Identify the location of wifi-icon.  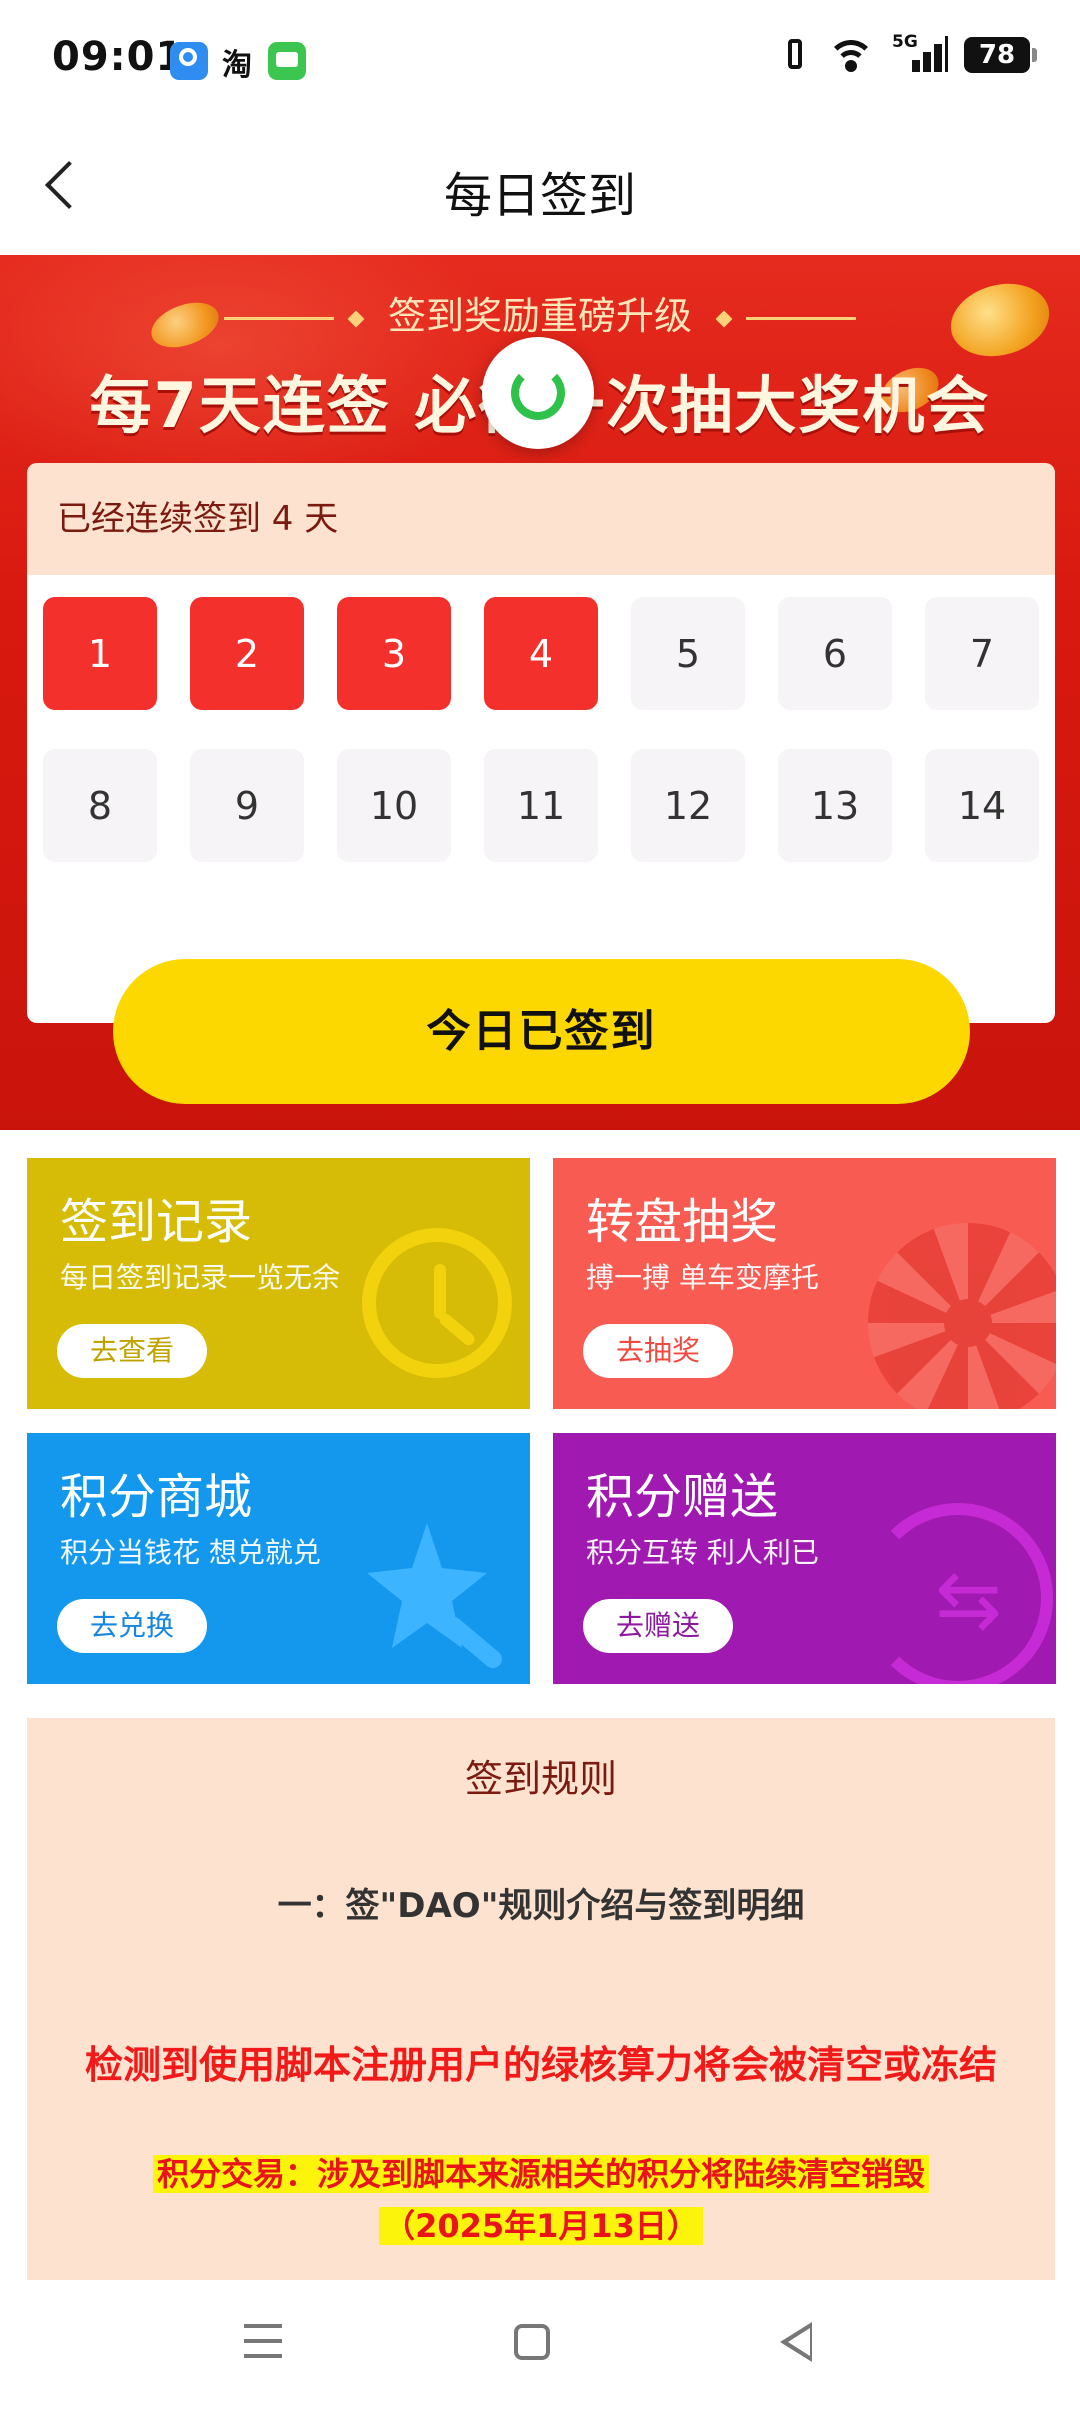
(851, 55).